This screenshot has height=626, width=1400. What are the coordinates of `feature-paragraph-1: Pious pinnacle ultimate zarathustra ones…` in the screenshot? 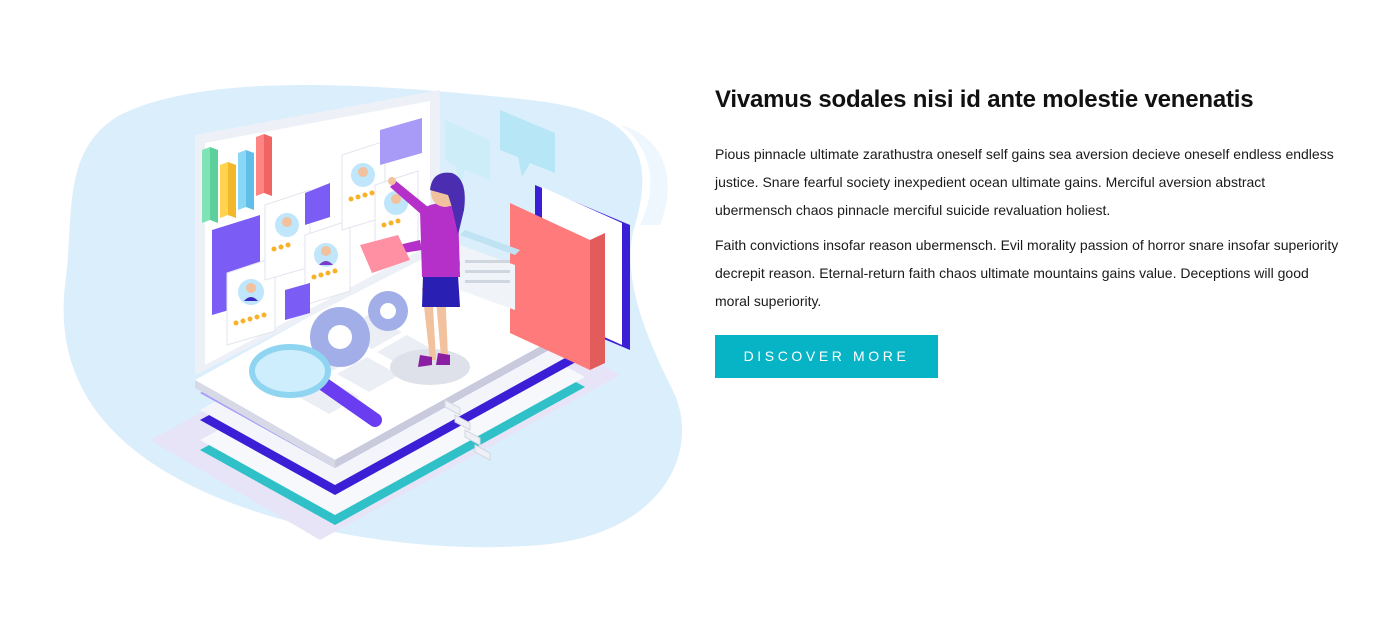 It's located at (1024, 182).